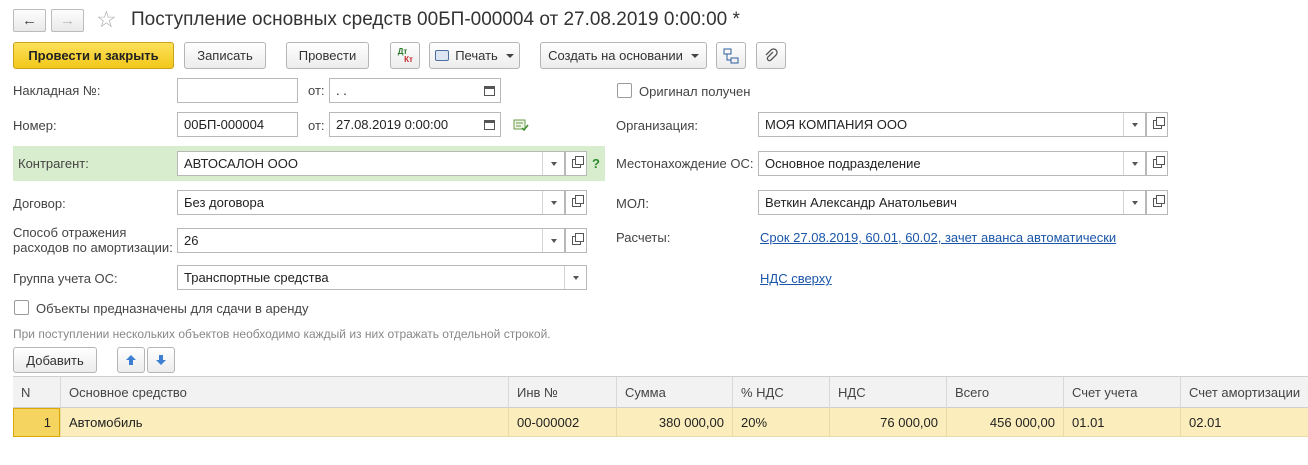  I want to click on col-asset: Основное средство, so click(284, 392).